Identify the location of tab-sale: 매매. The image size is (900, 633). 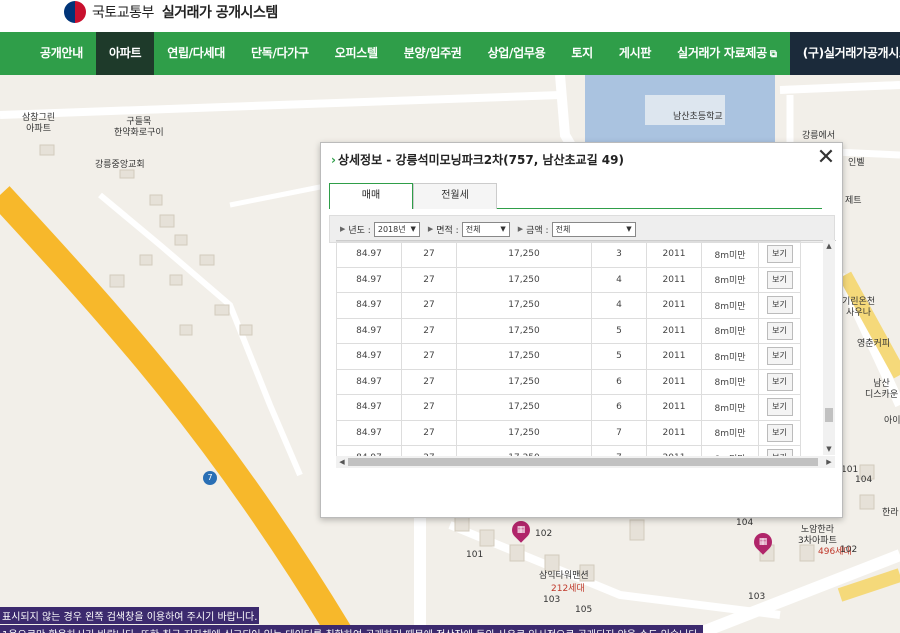
(371, 196).